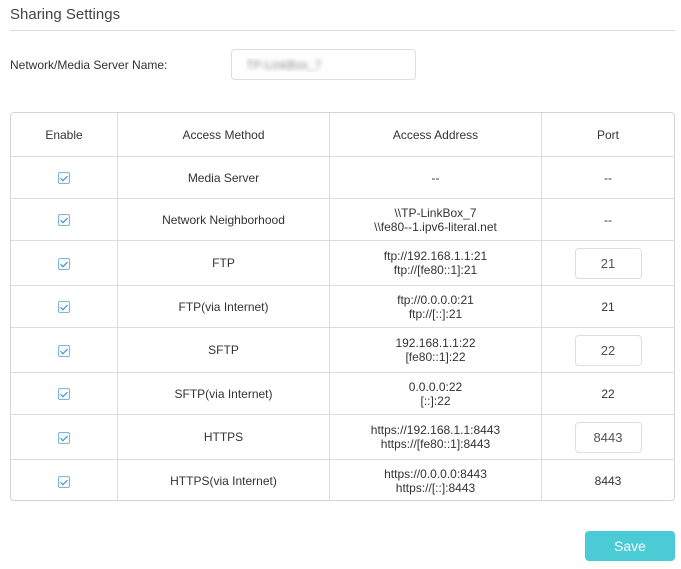 This screenshot has height=569, width=681. Describe the element at coordinates (435, 343) in the screenshot. I see `access-address-line: 192.168.1.1:22` at that location.